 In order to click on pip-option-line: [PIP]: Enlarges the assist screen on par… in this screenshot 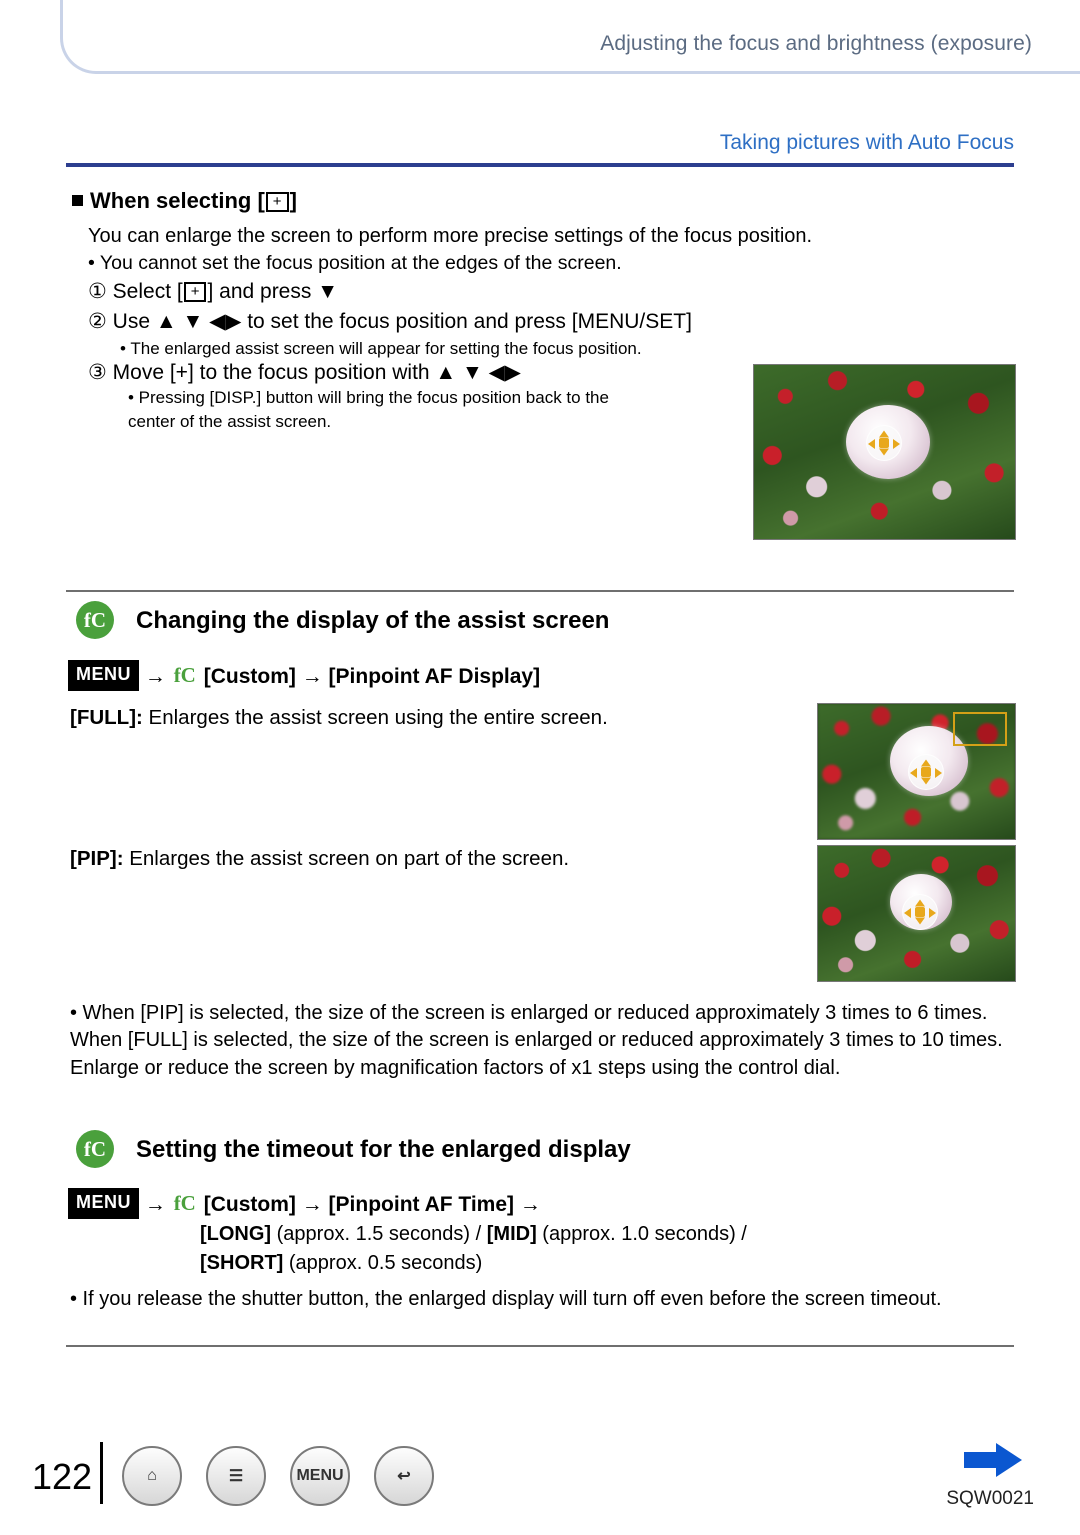, I will do `click(319, 858)`.